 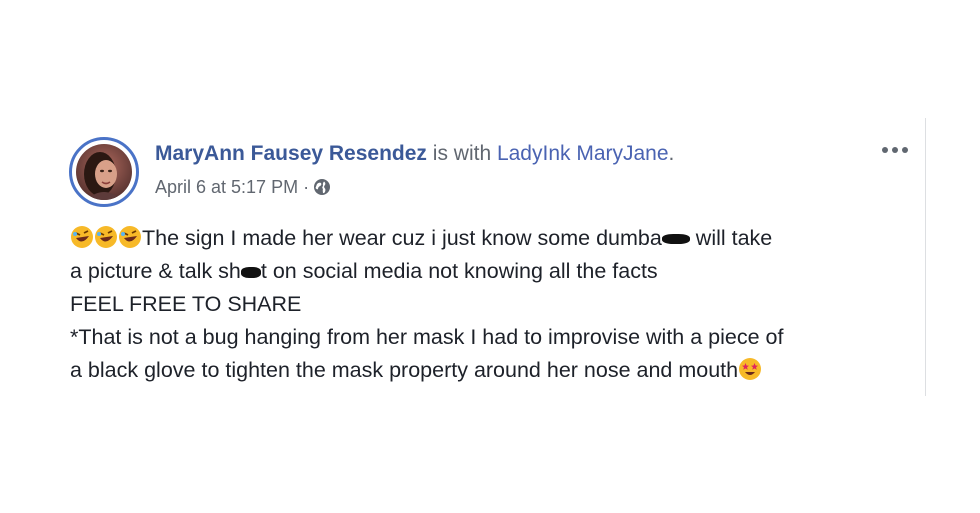 What do you see at coordinates (186, 304) in the screenshot?
I see `post-line-3: FEEL FREE TO SHARE` at bounding box center [186, 304].